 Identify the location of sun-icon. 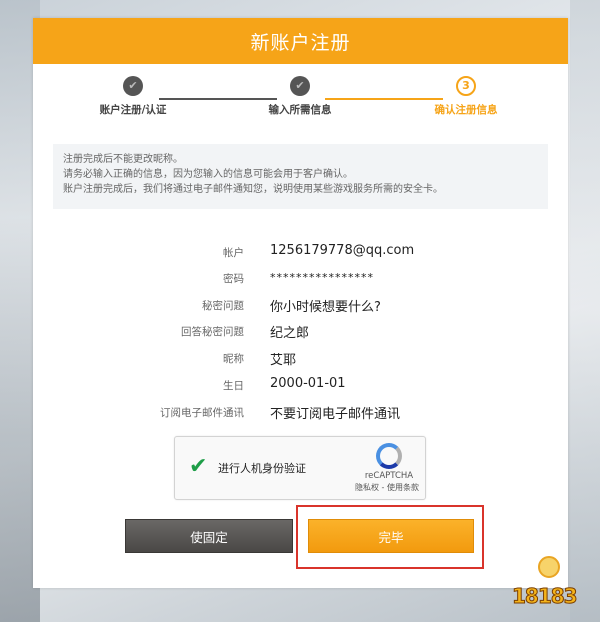
(549, 567).